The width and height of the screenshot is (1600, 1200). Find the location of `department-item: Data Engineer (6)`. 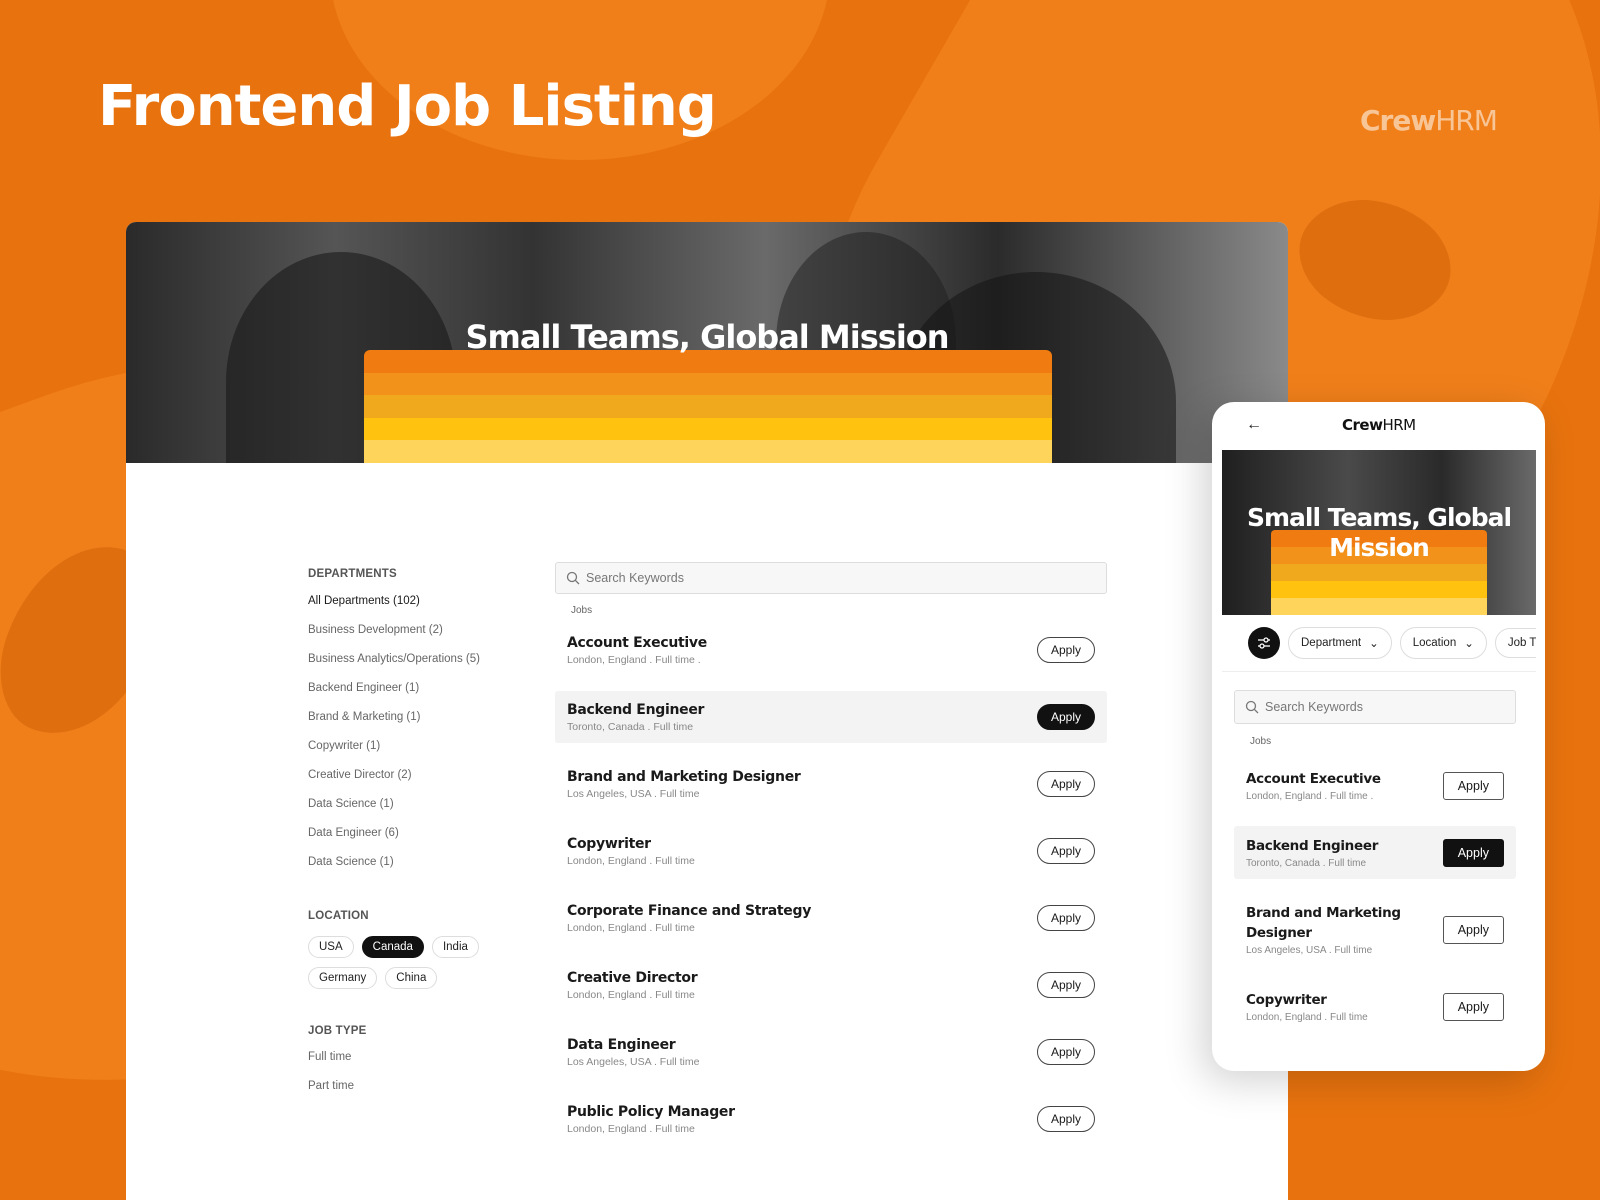

department-item: Data Engineer (6) is located at coordinates (418, 840).